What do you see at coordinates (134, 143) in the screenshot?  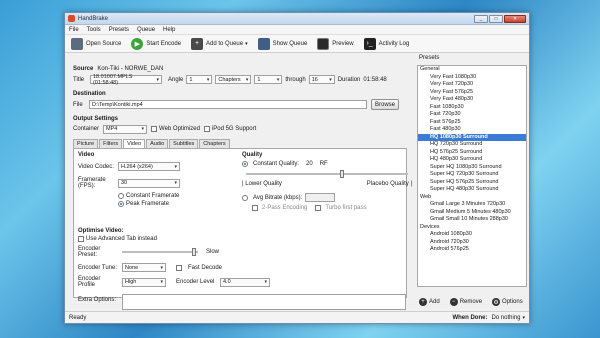 I see `tab-video: Video` at bounding box center [134, 143].